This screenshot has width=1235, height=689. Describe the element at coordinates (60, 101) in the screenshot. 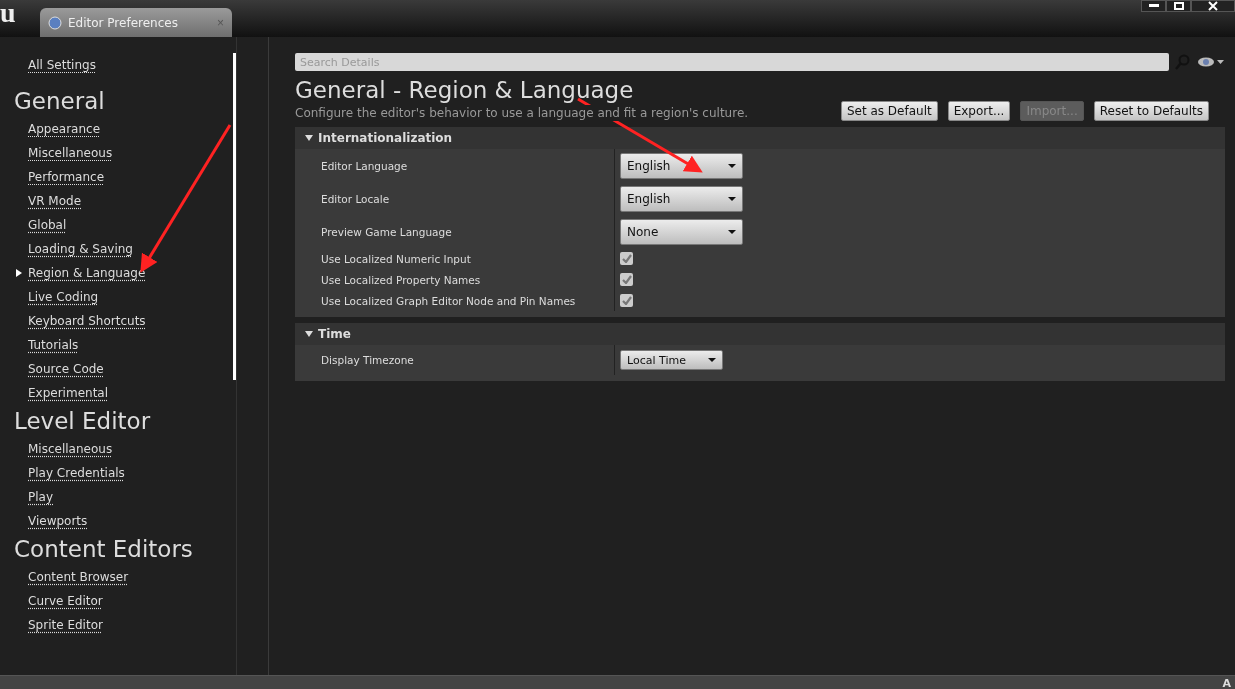

I see `section-heading: General` at that location.